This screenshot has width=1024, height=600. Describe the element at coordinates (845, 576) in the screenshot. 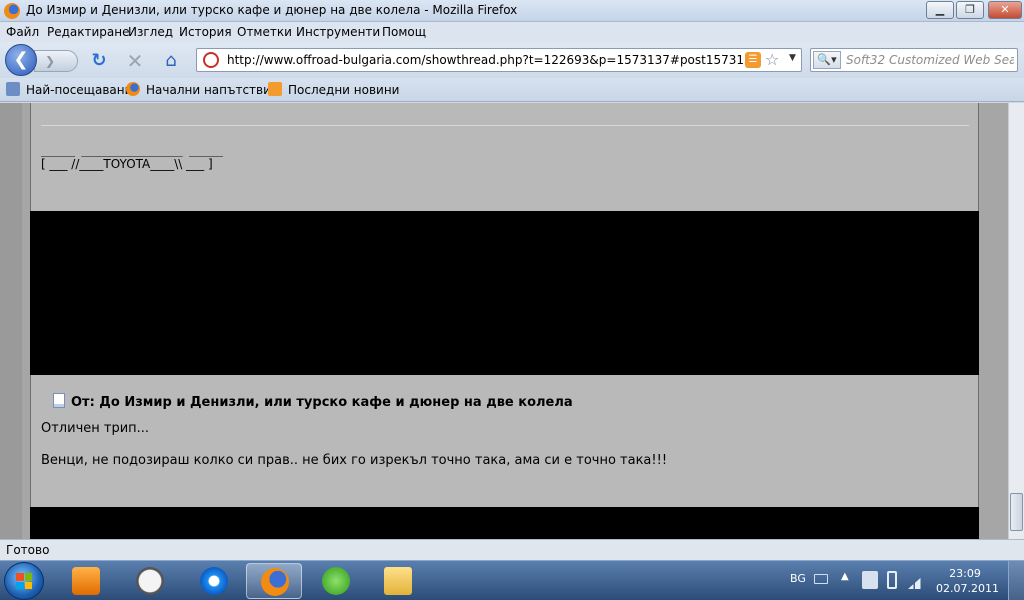

I see `show-hidden-icons-icon: ▲` at that location.